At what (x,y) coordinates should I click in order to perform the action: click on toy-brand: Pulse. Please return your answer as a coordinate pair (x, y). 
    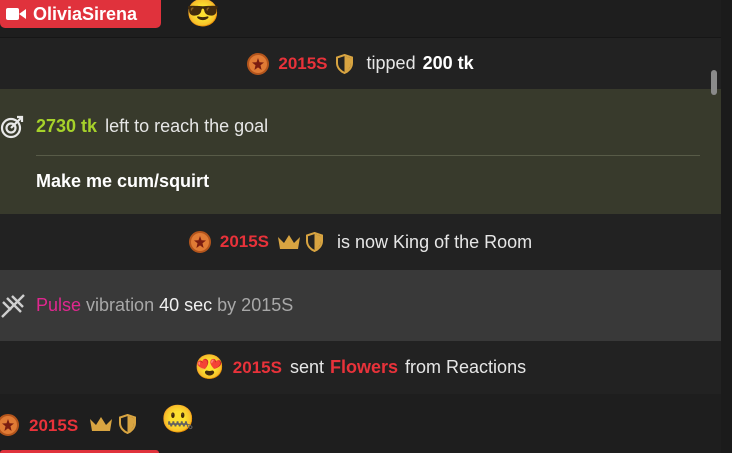
    Looking at the image, I should click on (59, 305).